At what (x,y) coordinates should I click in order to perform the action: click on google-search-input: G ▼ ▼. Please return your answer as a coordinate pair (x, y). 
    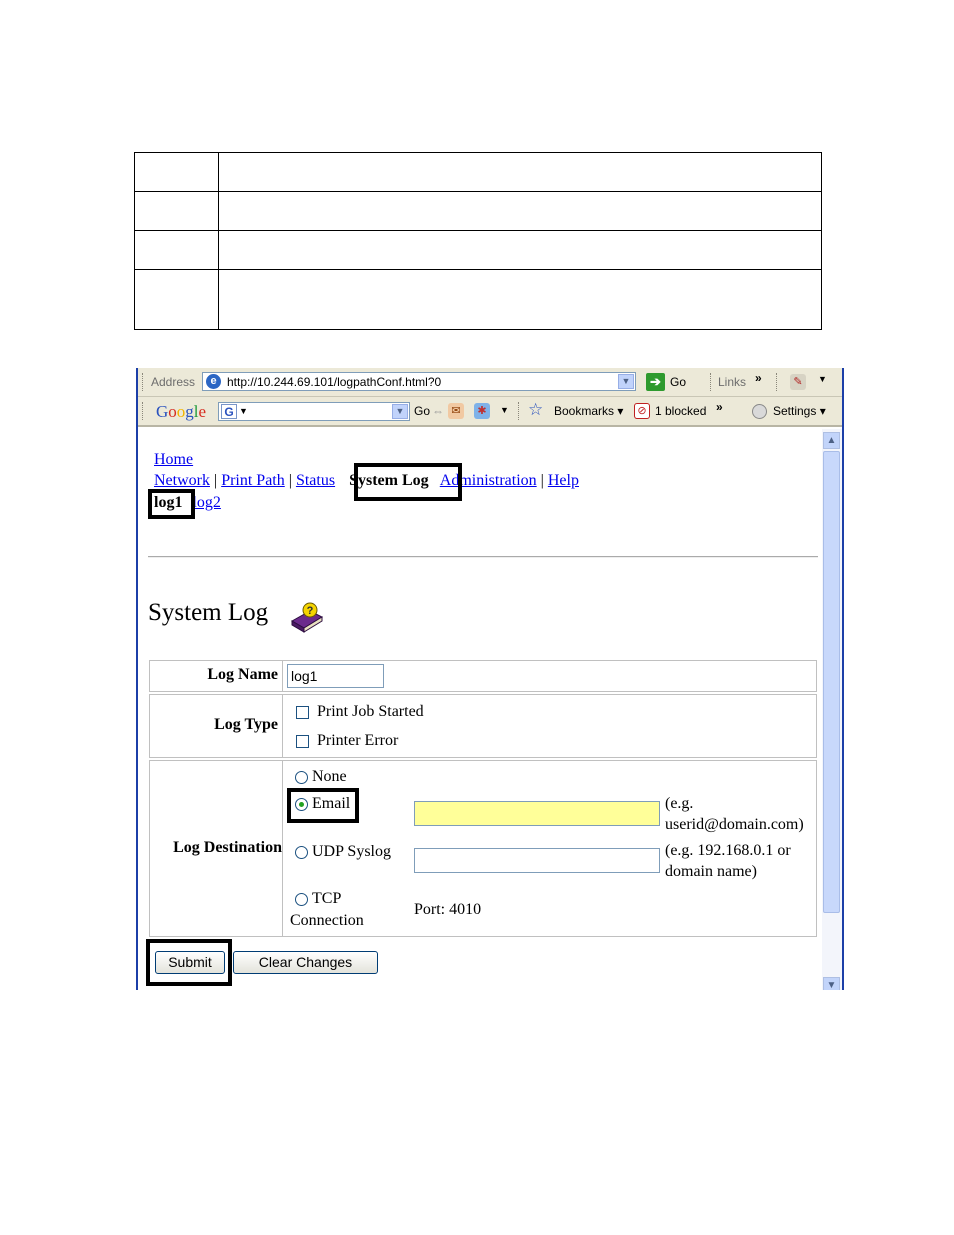
    Looking at the image, I should click on (314, 411).